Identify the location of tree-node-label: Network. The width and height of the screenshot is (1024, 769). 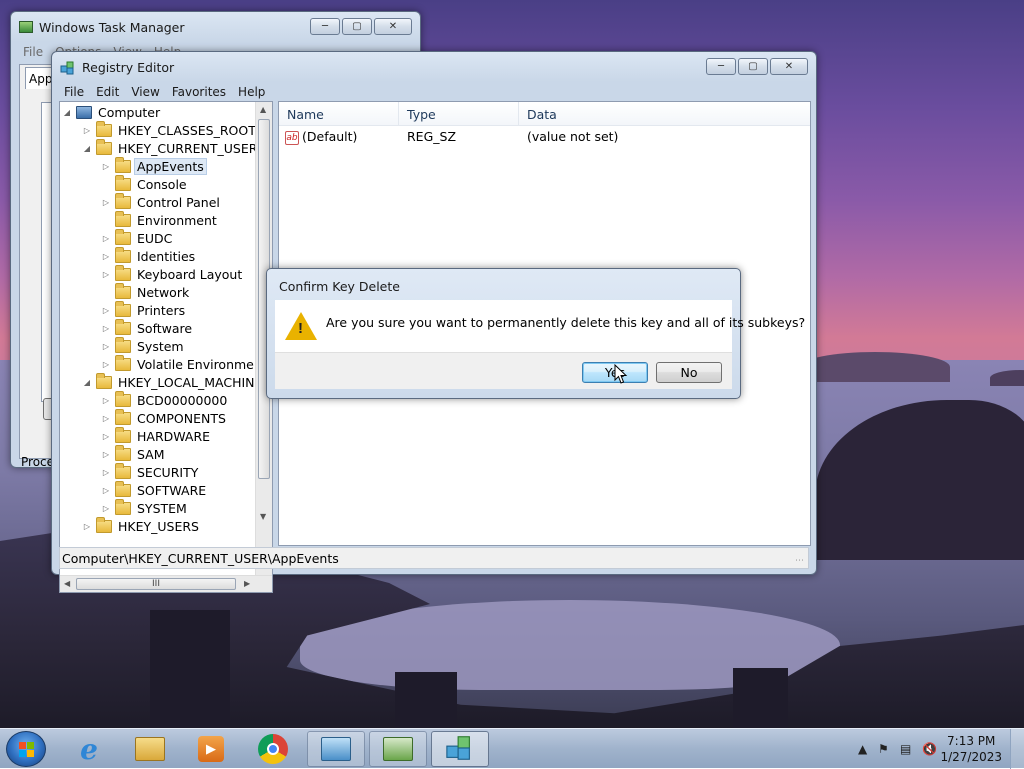
(163, 292).